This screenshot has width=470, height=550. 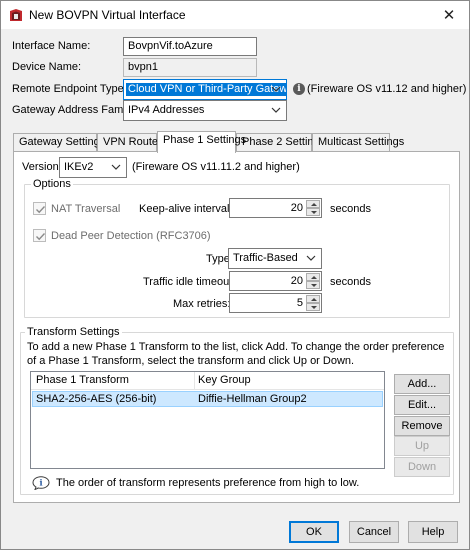 I want to click on gateway-address-family-select: IPv4 Addresses, so click(x=205, y=110).